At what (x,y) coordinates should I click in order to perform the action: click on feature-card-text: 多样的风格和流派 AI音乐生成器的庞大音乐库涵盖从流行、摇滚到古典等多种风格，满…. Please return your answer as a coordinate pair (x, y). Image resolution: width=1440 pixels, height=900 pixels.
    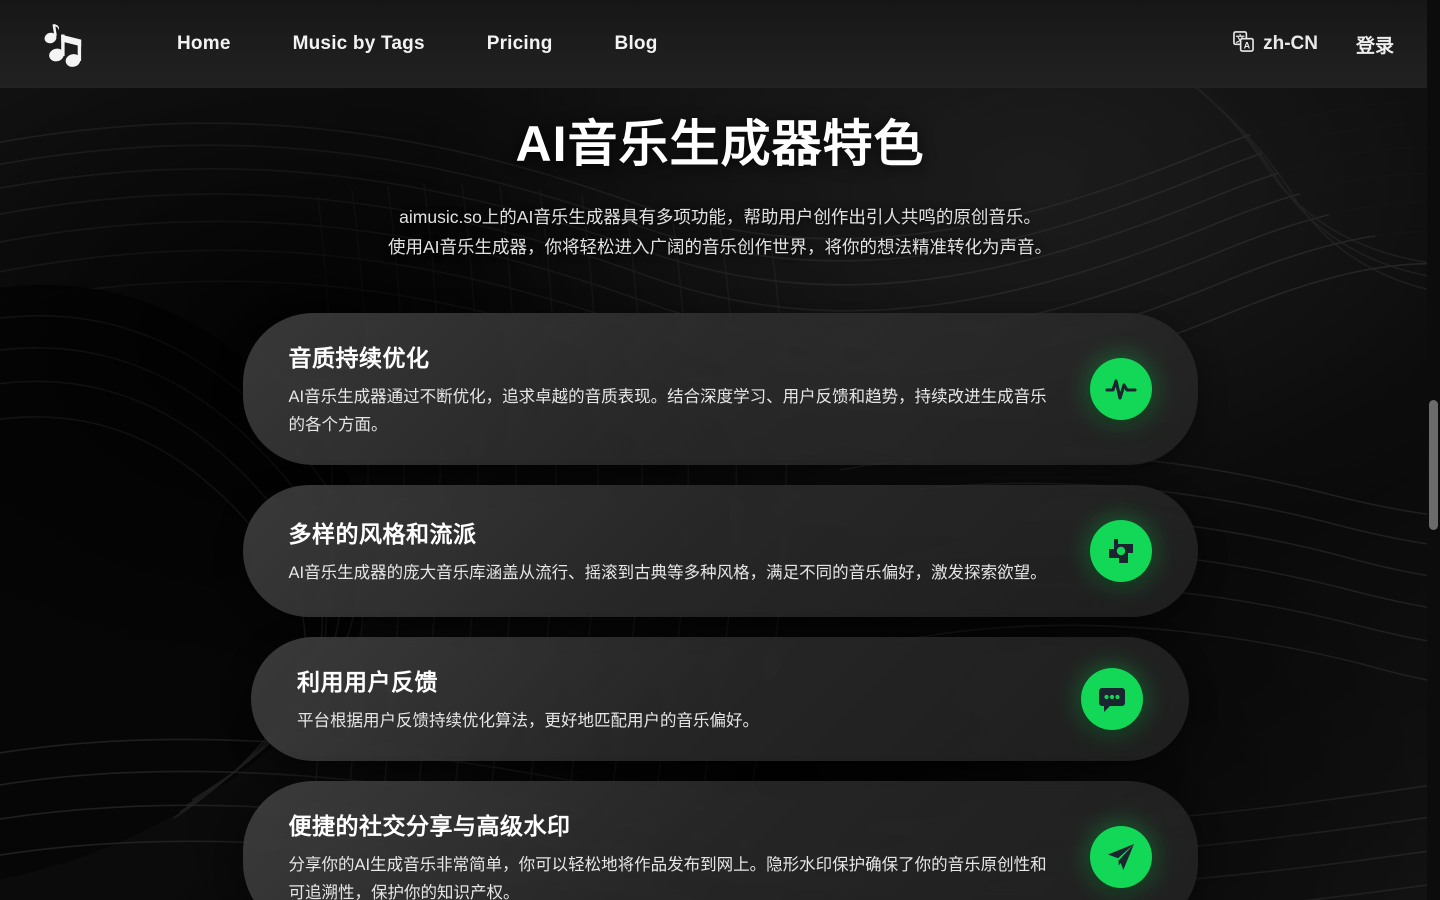
    Looking at the image, I should click on (689, 551).